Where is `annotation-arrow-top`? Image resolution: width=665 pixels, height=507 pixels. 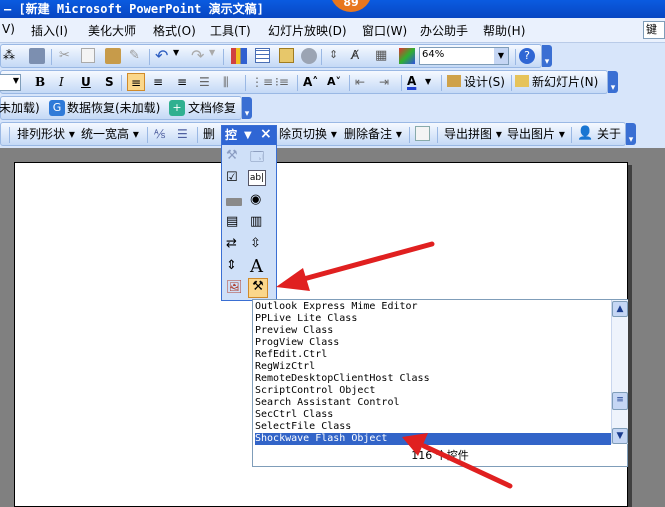 annotation-arrow-top is located at coordinates (355, 266).